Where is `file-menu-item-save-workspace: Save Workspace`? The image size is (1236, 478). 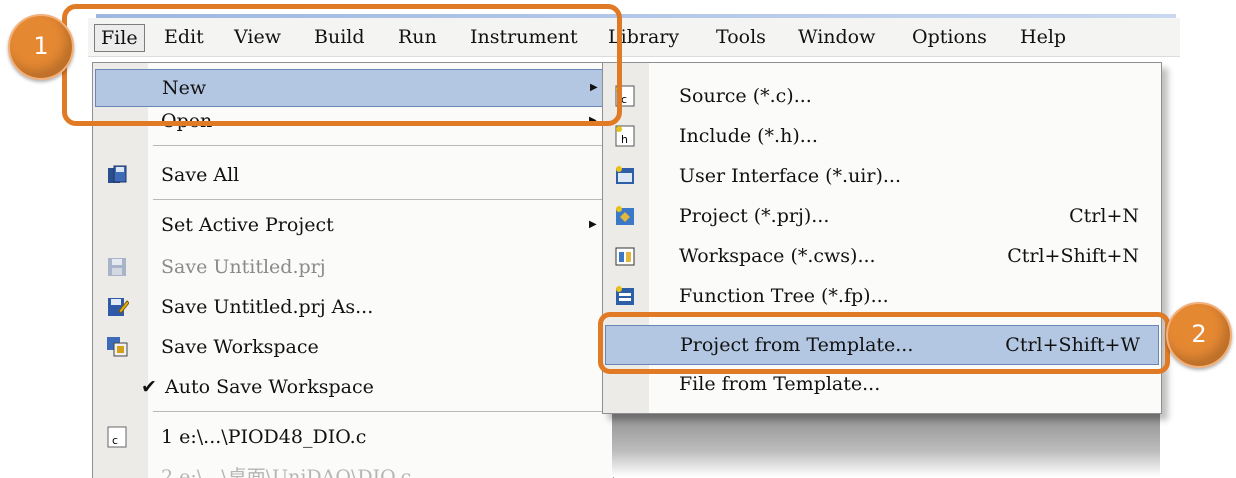 file-menu-item-save-workspace: Save Workspace is located at coordinates (352, 347).